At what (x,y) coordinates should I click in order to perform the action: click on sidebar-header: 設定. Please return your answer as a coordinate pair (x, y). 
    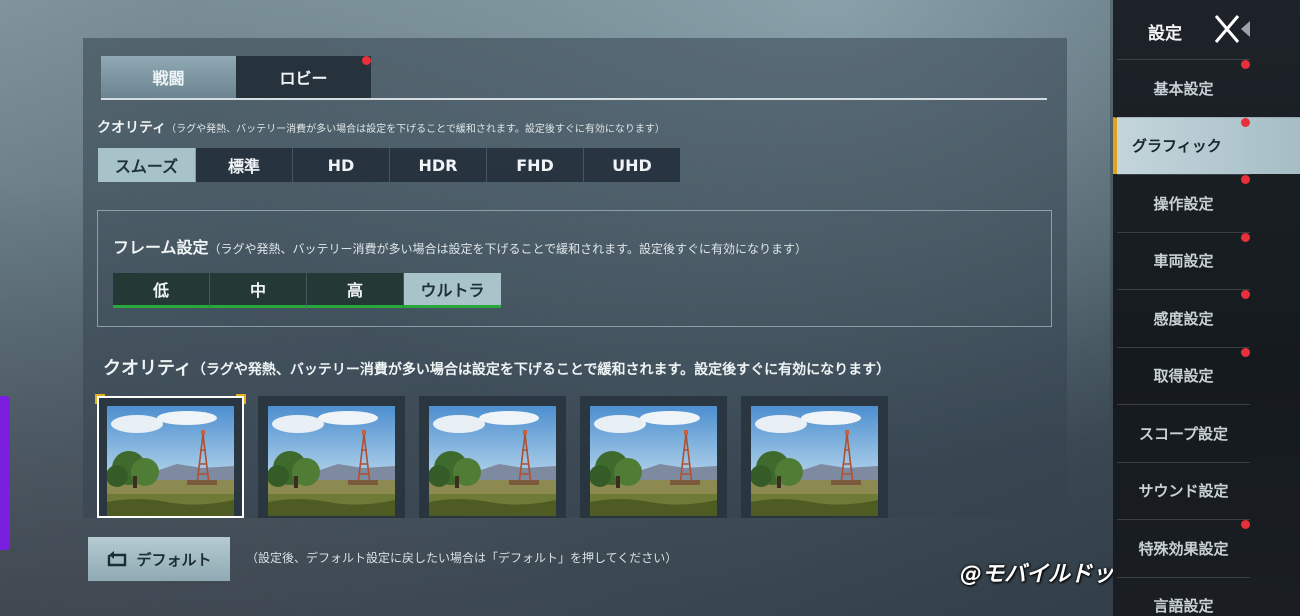
    Looking at the image, I should click on (1206, 29).